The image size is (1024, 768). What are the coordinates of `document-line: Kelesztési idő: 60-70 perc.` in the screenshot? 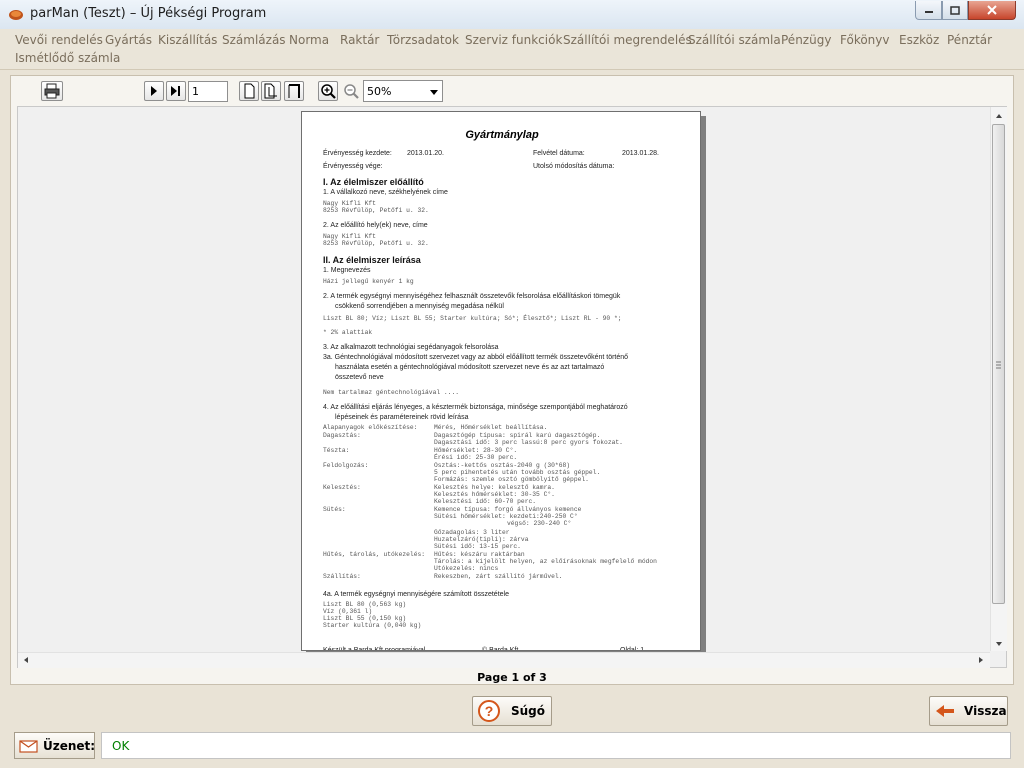 It's located at (485, 501).